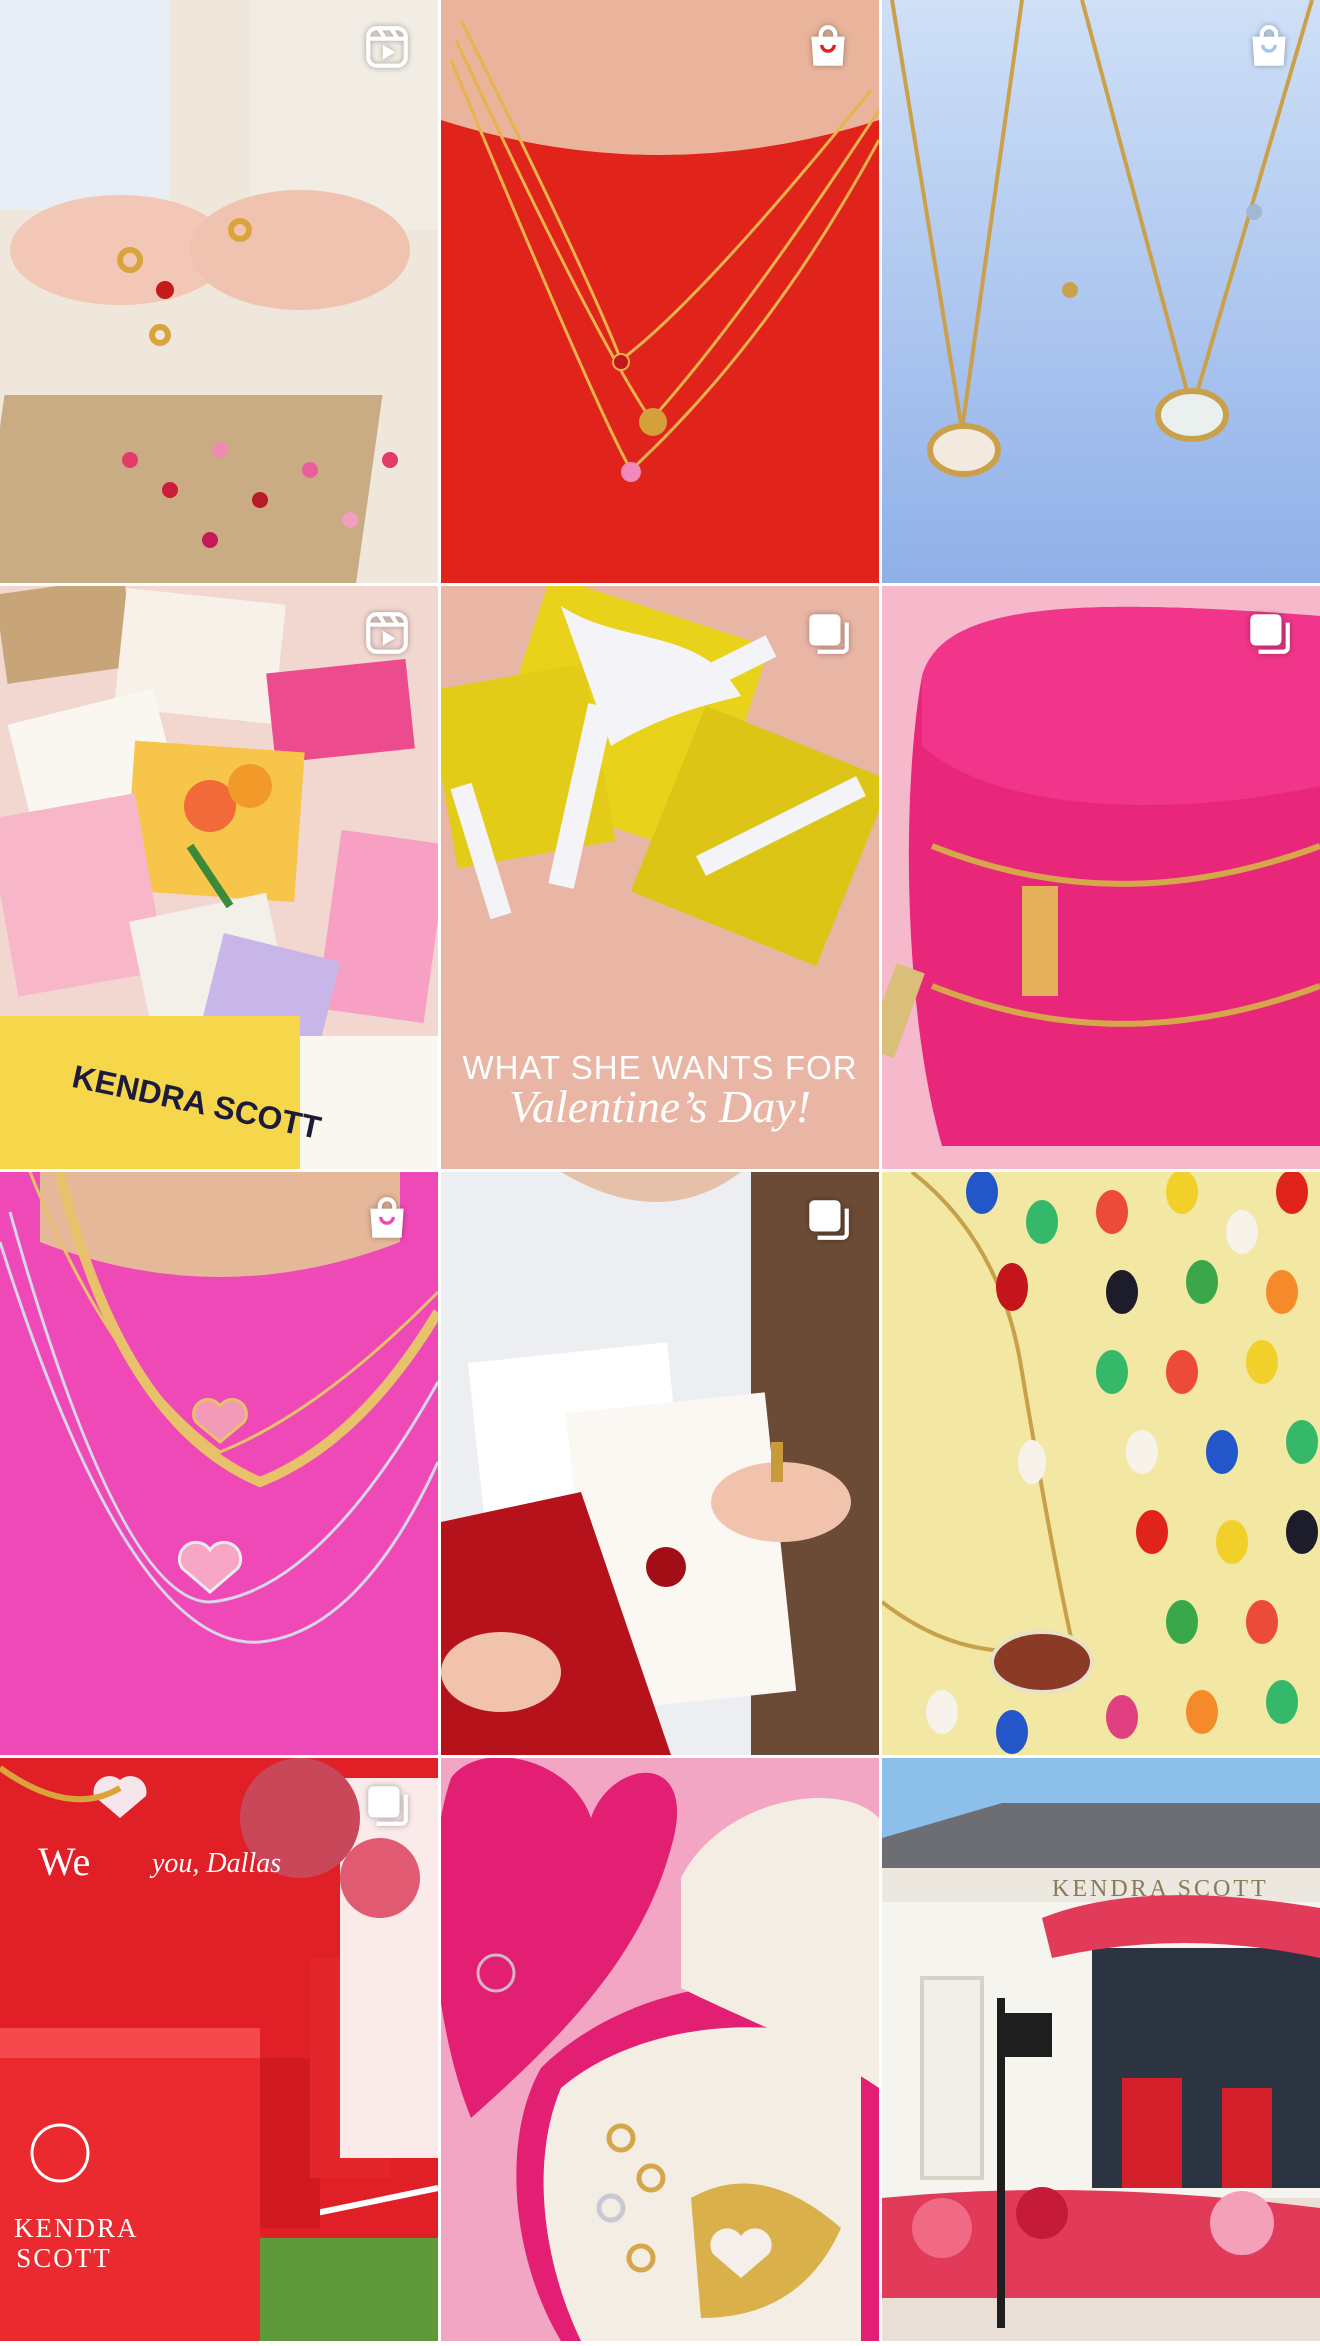  Describe the element at coordinates (660, 1106) in the screenshot. I see `promo-subheadline: Valentine’s Day!` at that location.